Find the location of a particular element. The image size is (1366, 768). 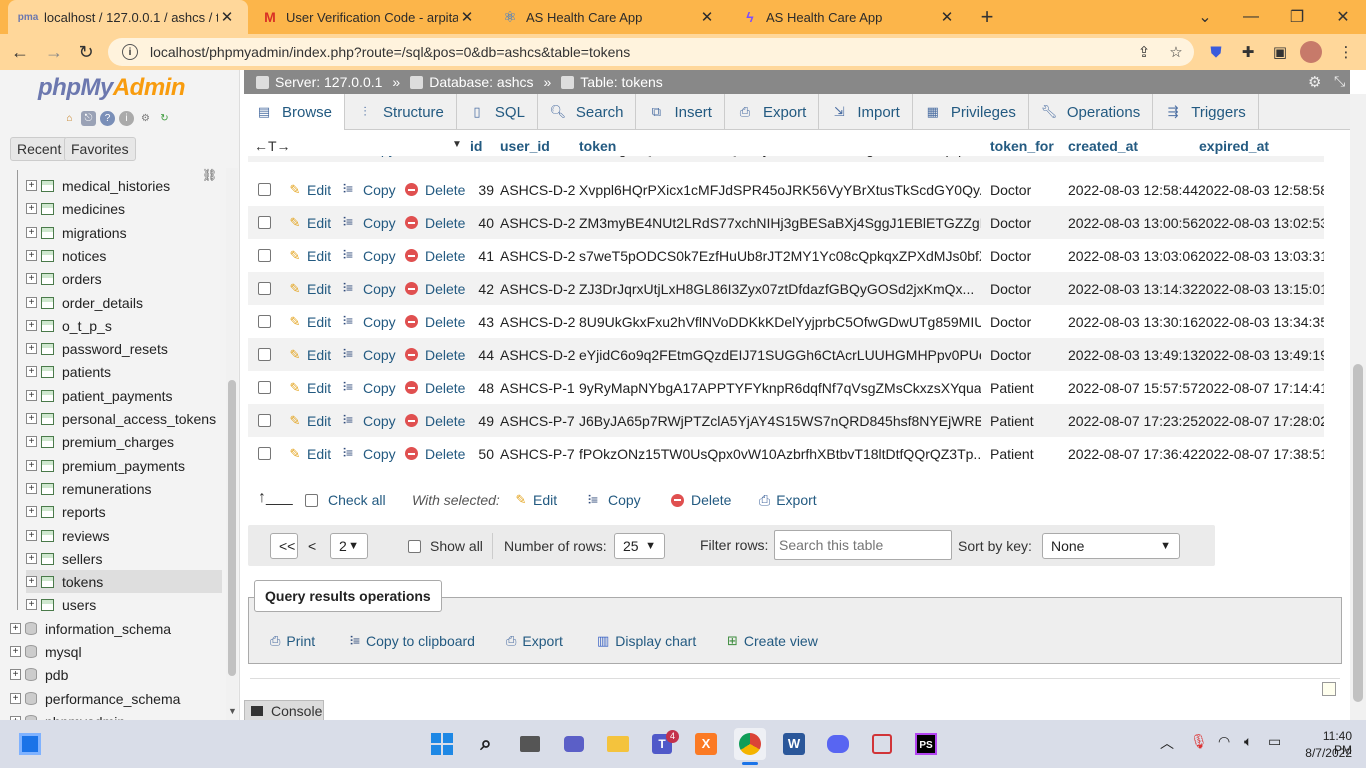

display-chart-link: ▥ Display chart is located at coordinates (646, 641).